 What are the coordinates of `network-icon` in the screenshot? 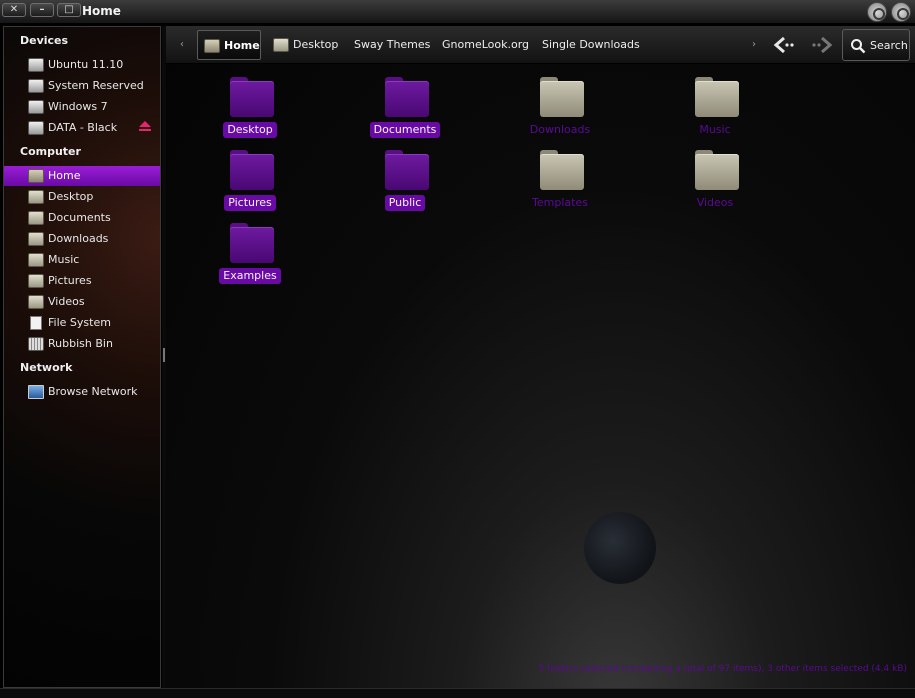 It's located at (36, 392).